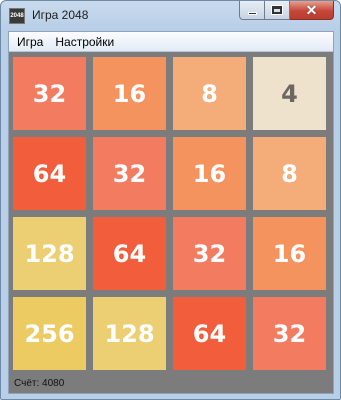 The image size is (341, 400). What do you see at coordinates (30, 42) in the screenshot?
I see `menu-game: Игра` at bounding box center [30, 42].